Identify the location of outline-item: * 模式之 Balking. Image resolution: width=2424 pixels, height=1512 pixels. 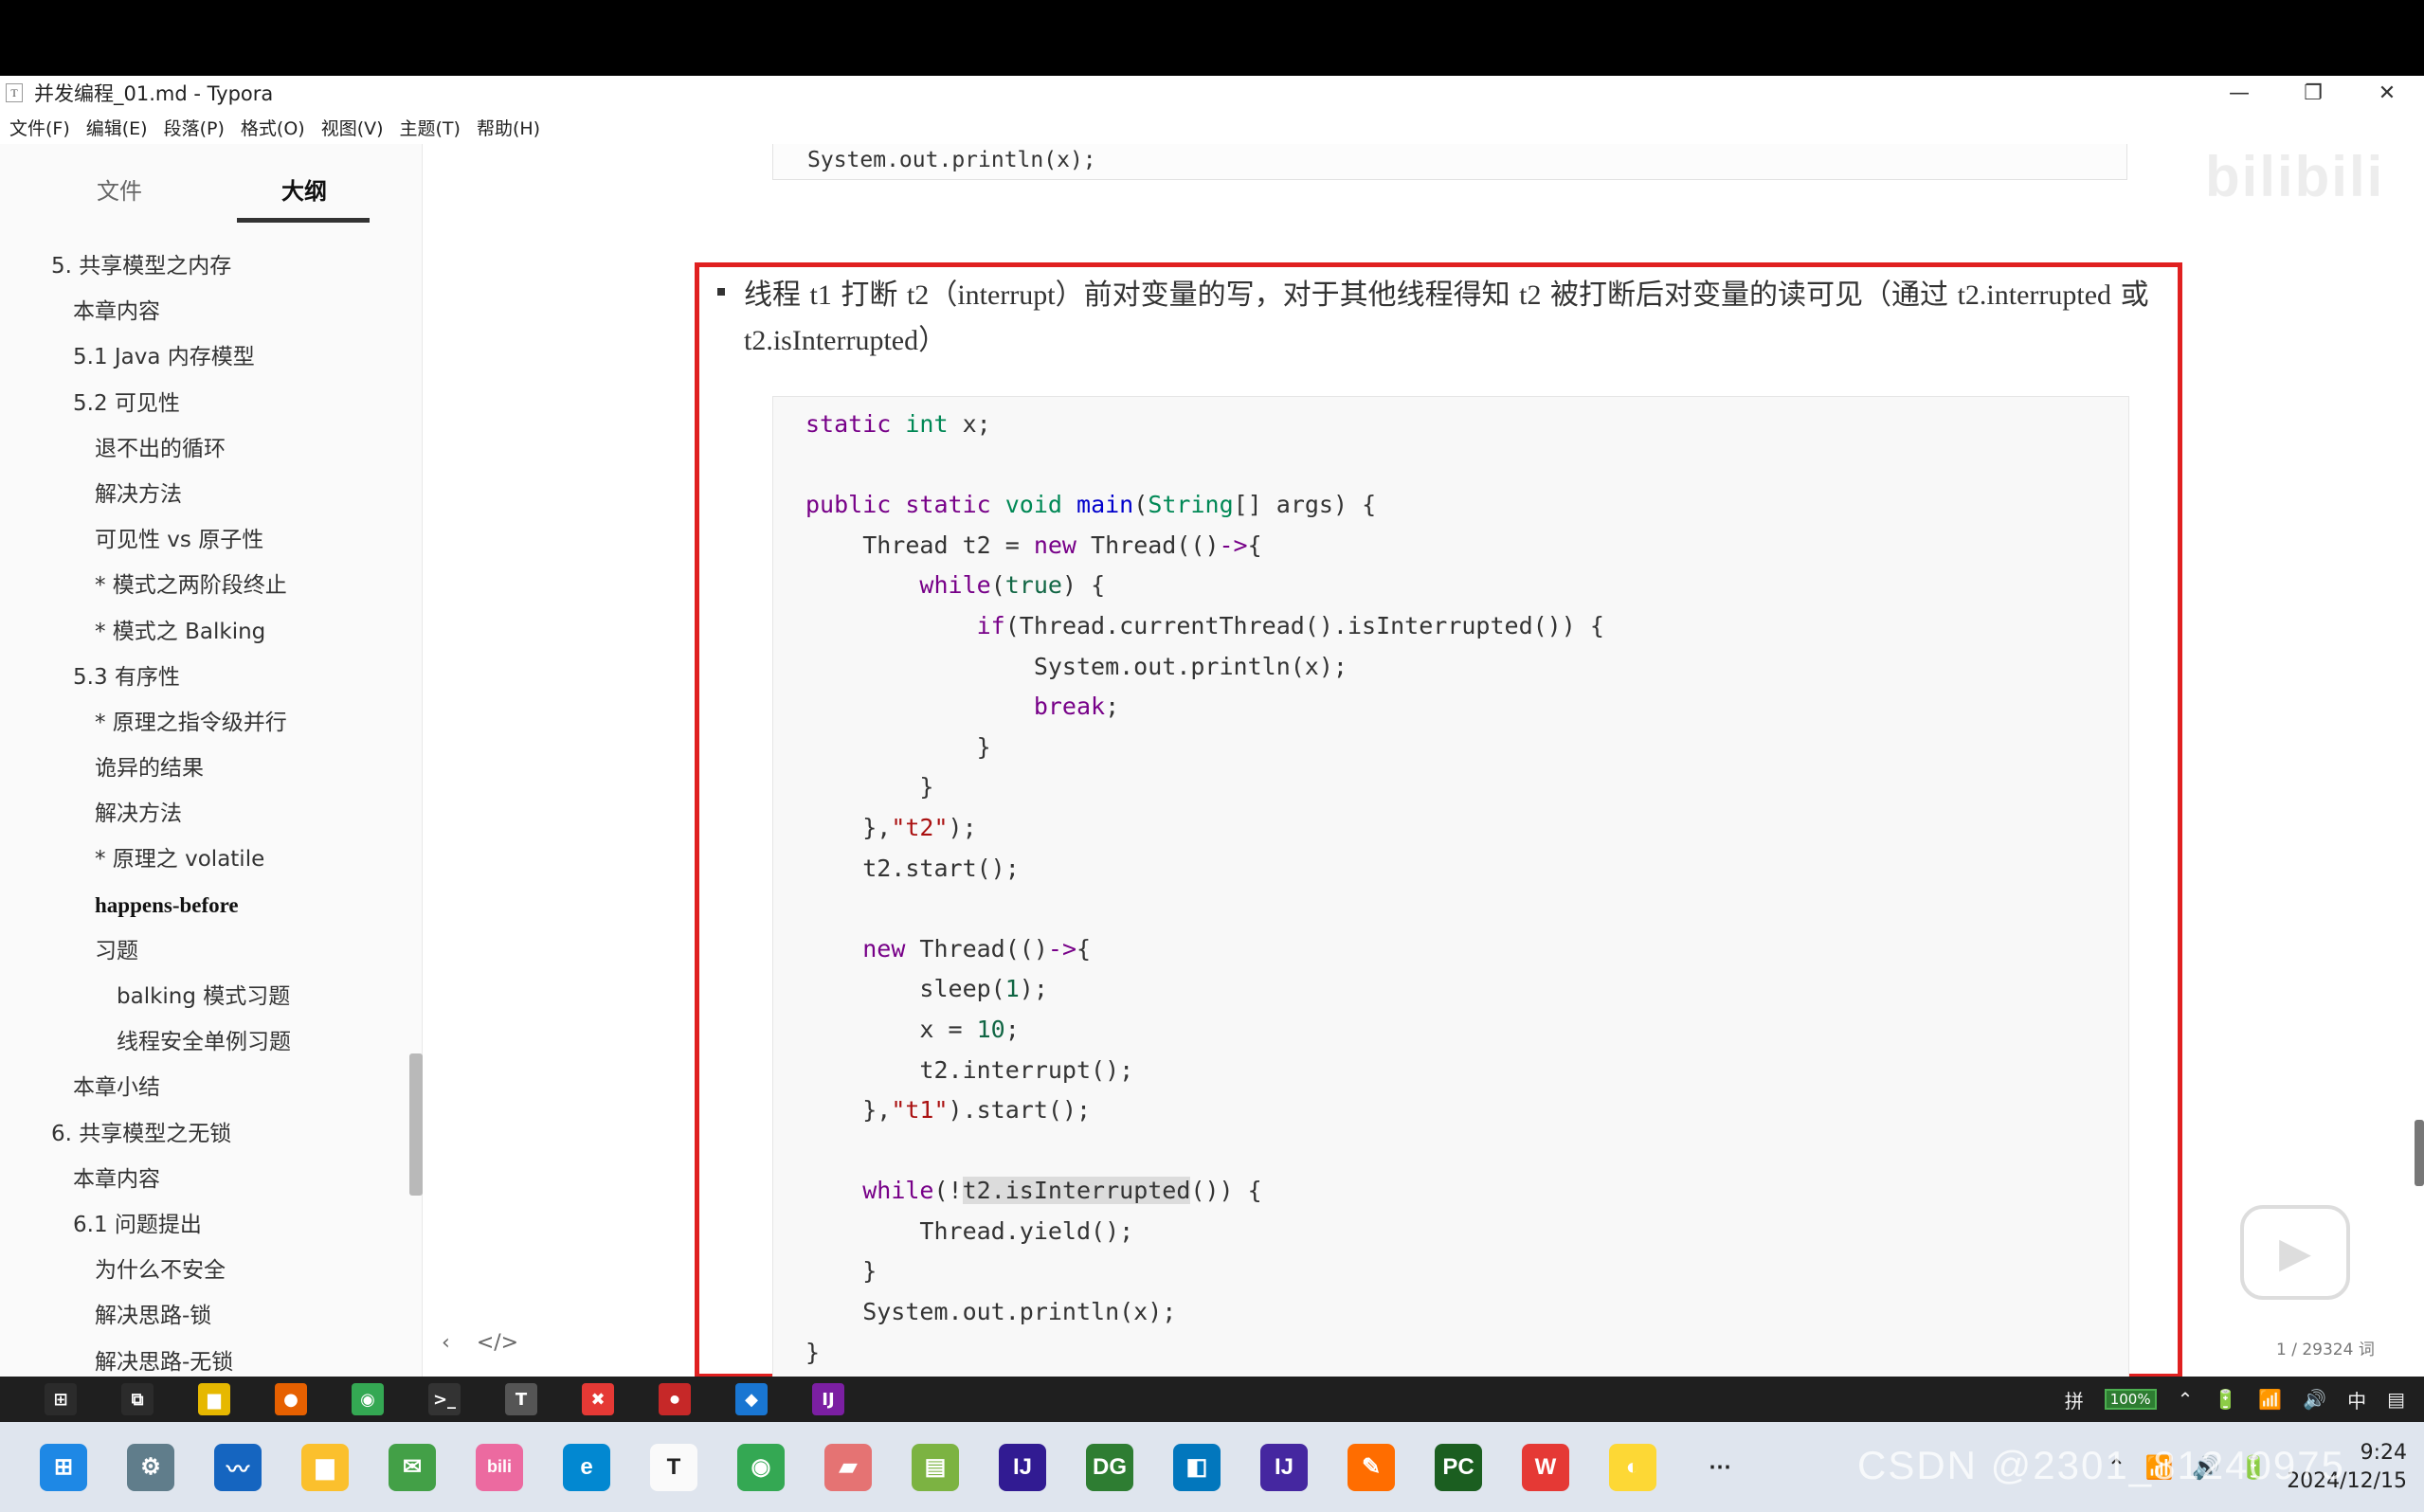
(203, 632).